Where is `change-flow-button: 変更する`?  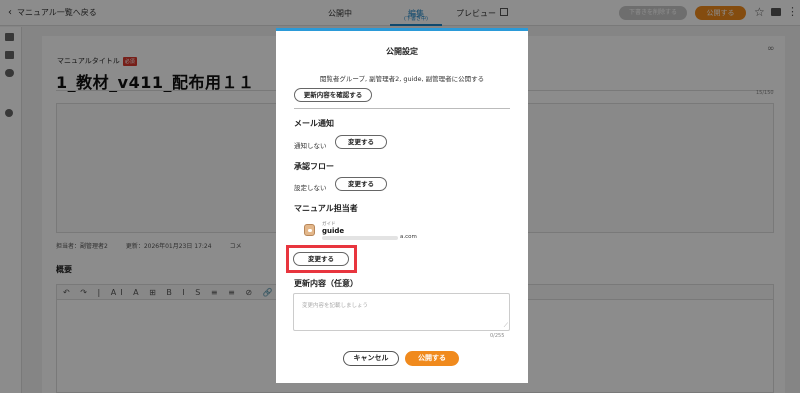
change-flow-button: 変更する is located at coordinates (361, 184).